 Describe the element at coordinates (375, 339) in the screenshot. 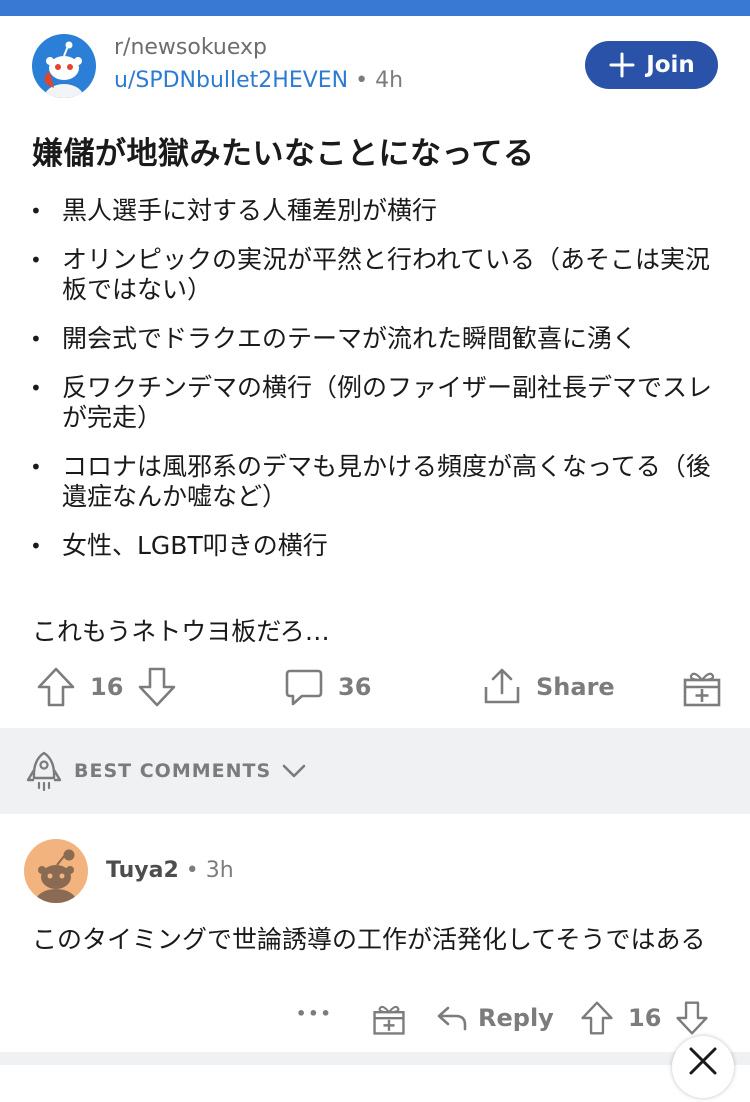

I see `bullet-item: 開会式でドラクエのテーマが流れた瞬間歓喜に湧く` at that location.